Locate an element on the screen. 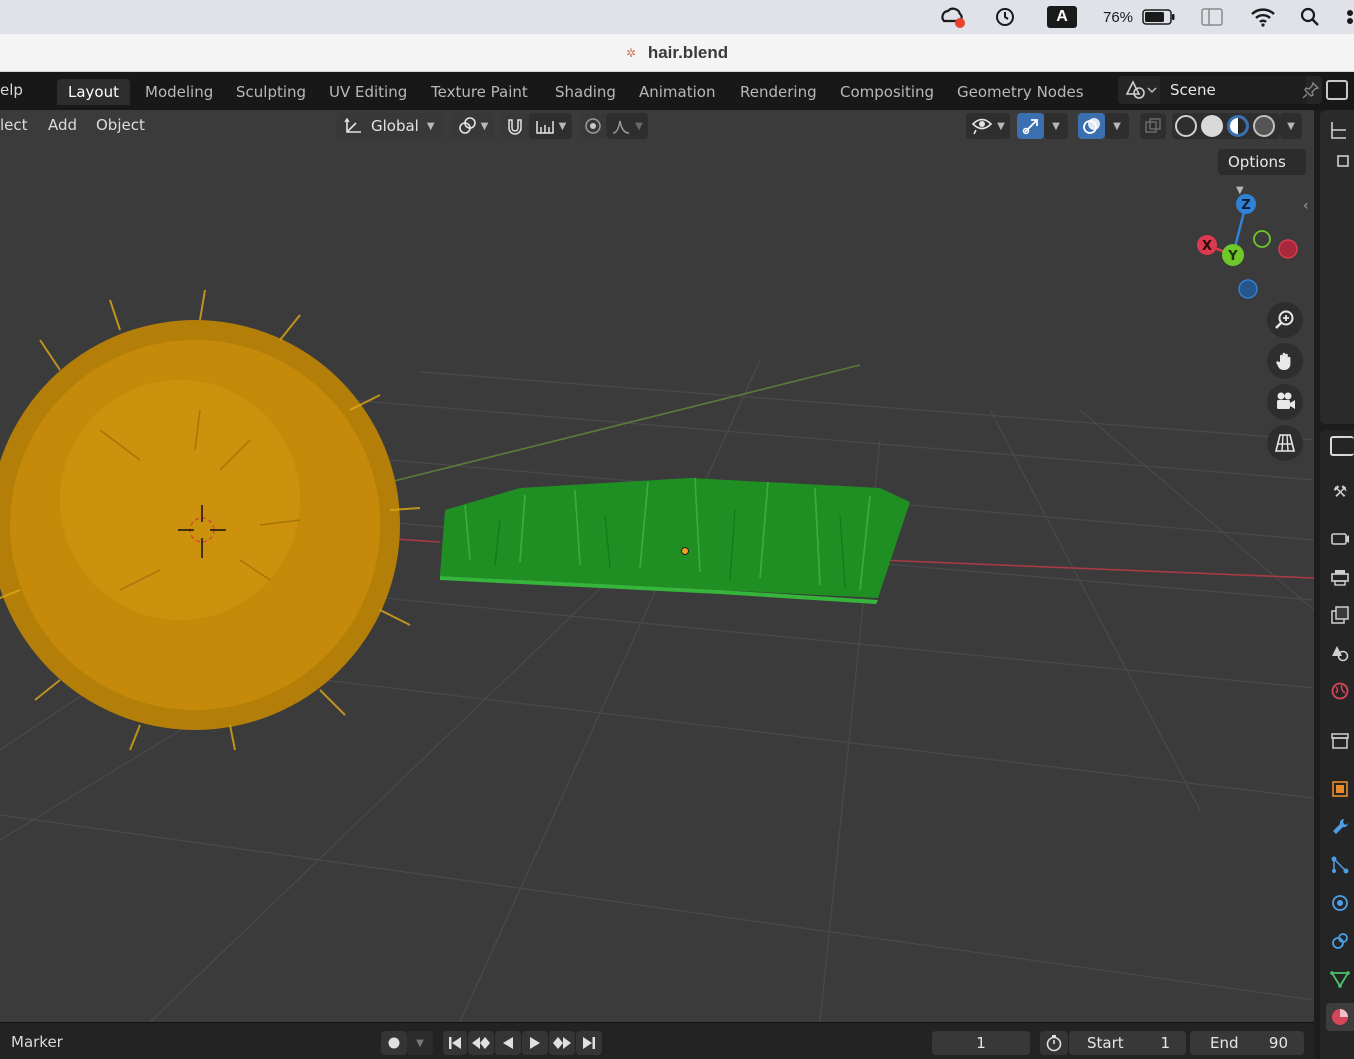 This screenshot has width=1354, height=1059. gizmo-neg-z is located at coordinates (1248, 289).